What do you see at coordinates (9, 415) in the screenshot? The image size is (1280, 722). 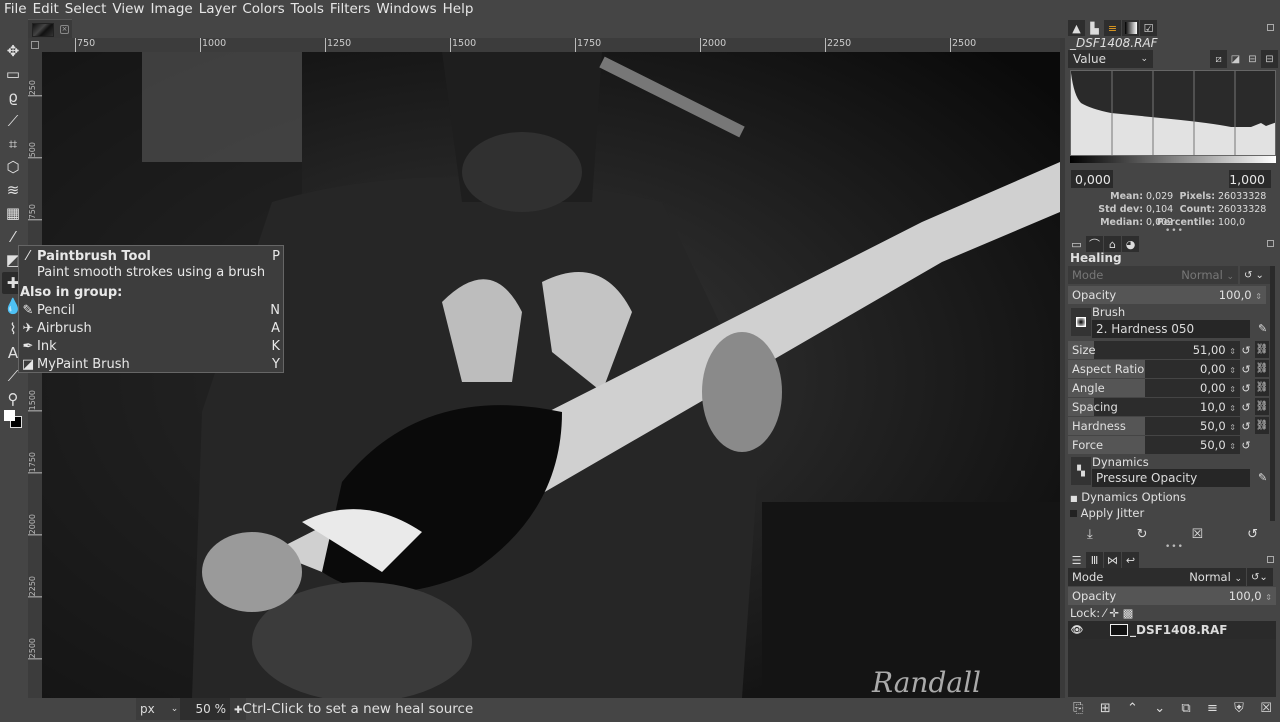 I see `foreground-color-swatch` at bounding box center [9, 415].